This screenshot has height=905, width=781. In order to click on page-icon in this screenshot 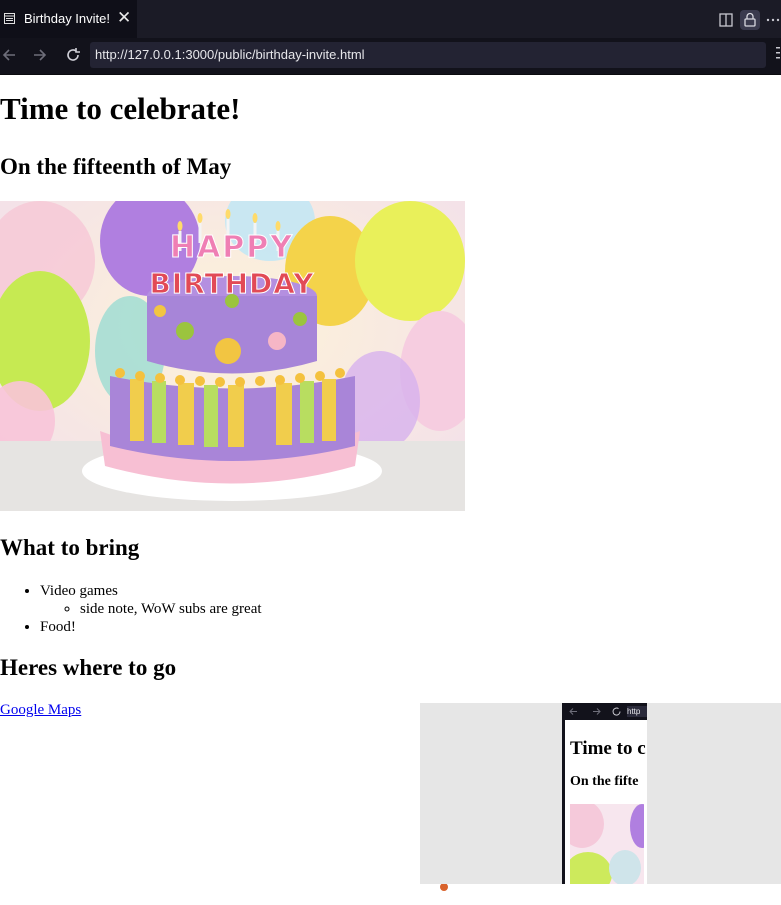, I will do `click(9, 18)`.